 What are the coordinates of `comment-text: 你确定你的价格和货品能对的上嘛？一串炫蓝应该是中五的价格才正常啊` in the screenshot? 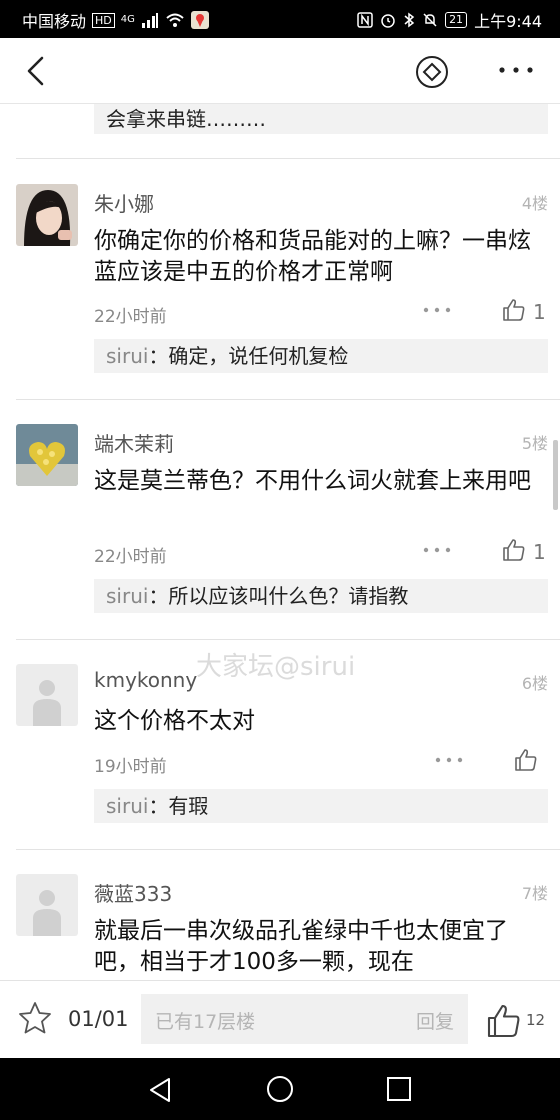 It's located at (312, 256).